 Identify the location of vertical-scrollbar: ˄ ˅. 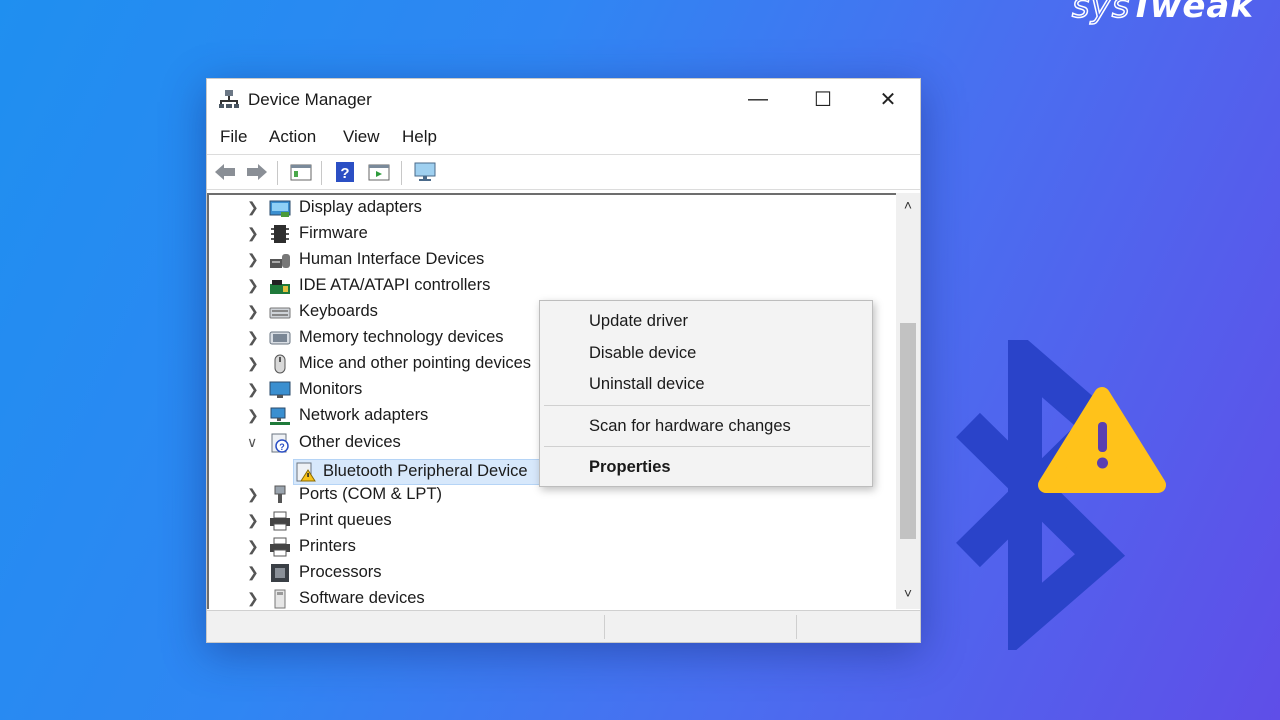
(908, 401).